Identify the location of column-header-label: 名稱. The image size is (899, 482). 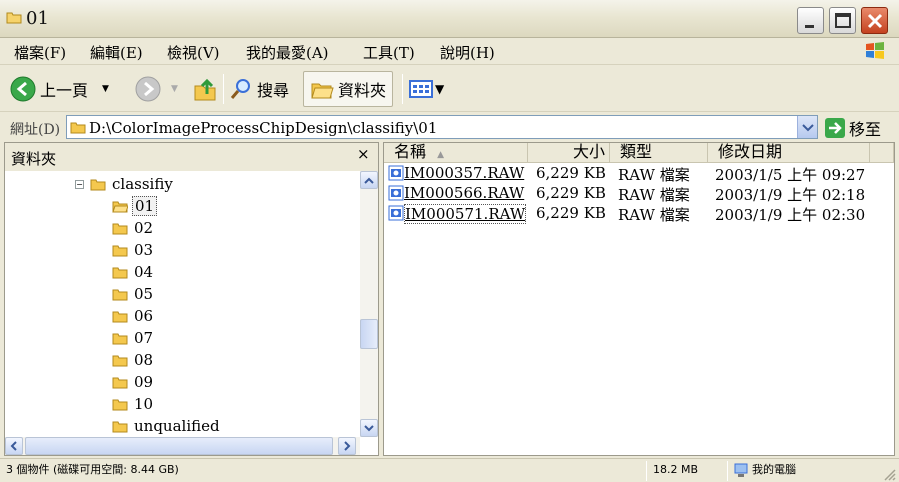
(410, 151).